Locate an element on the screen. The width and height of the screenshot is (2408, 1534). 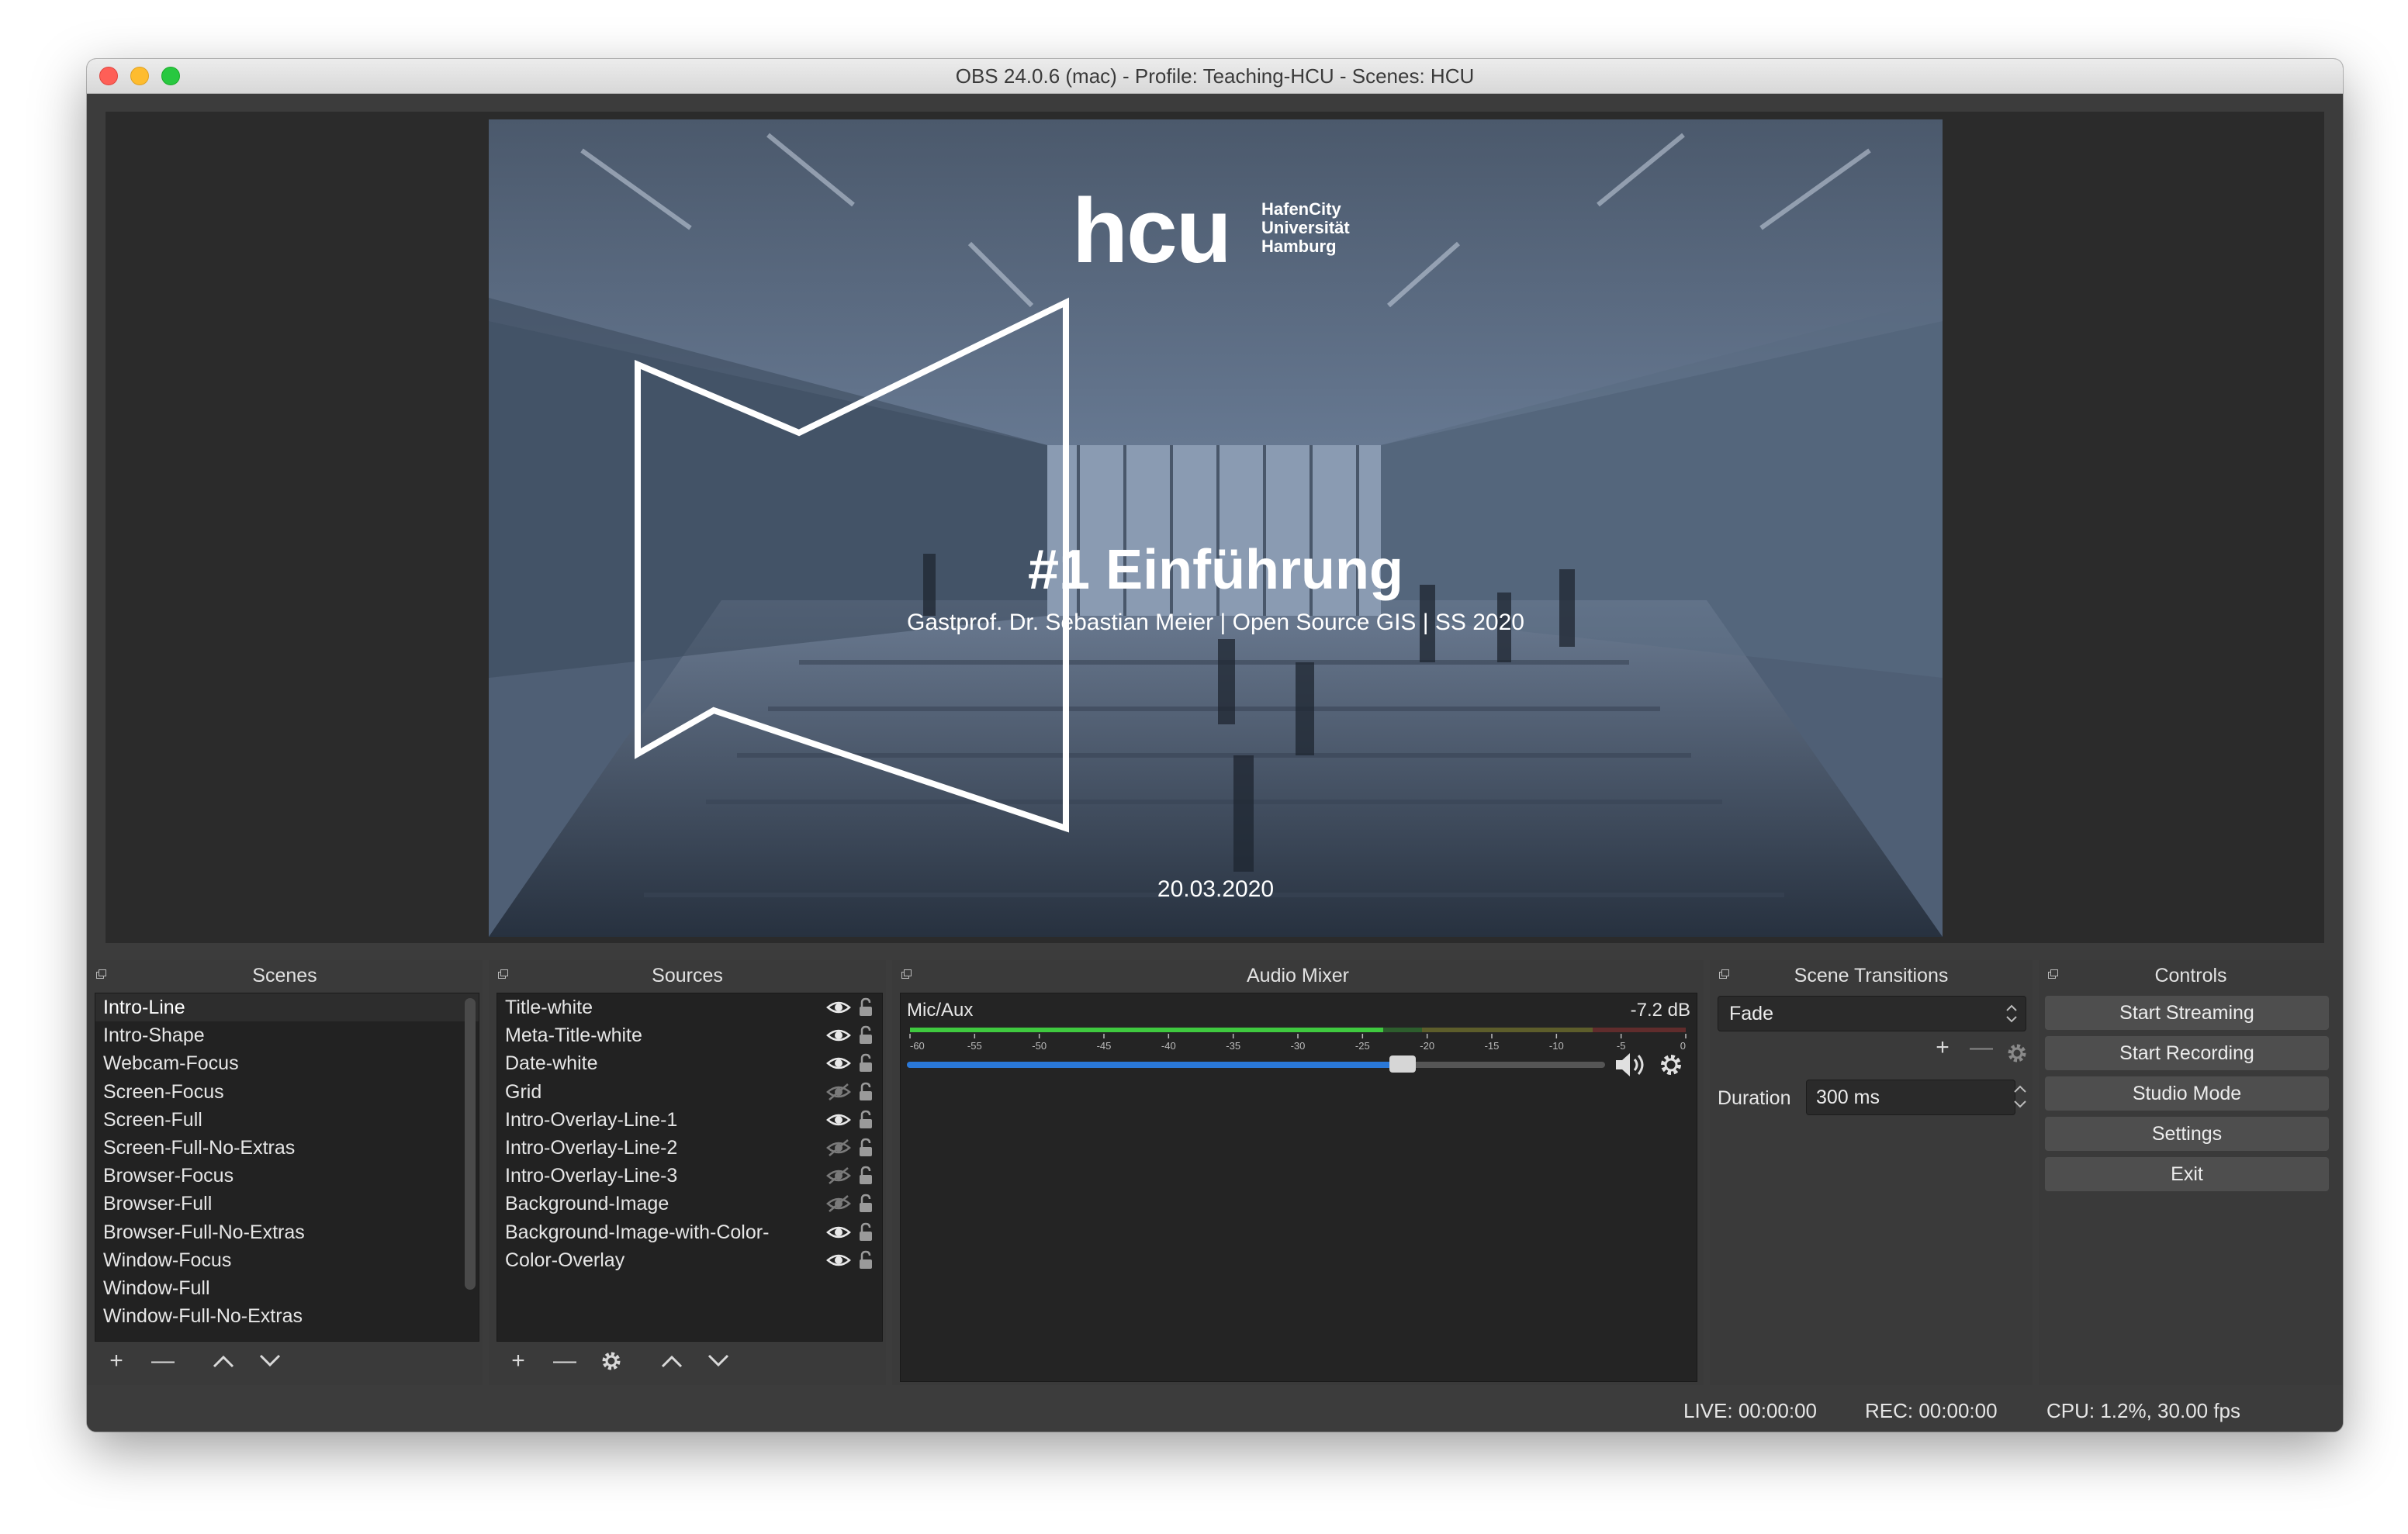
source-item: Background-Image-with-Color- is located at coordinates (689, 1232).